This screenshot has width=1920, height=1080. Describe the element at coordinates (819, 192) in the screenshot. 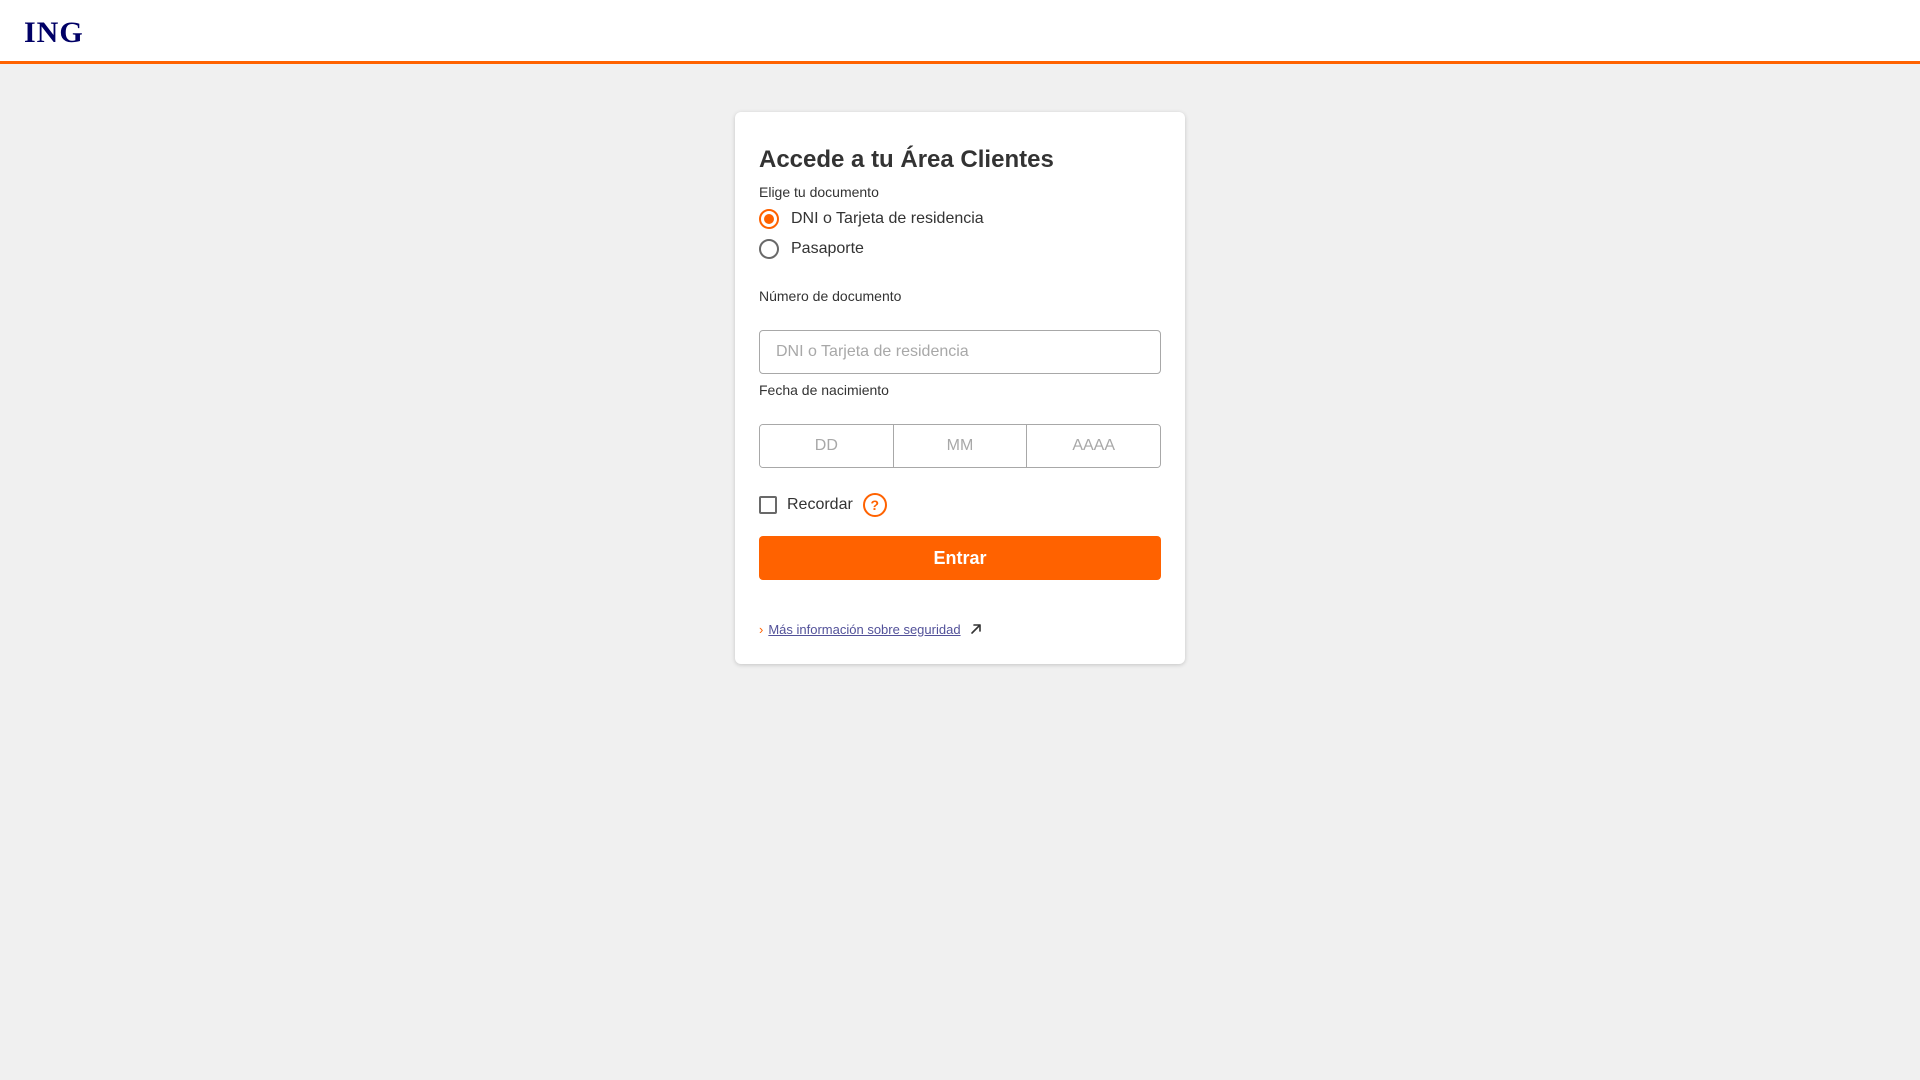

I see `document-type-label: Elige tu documento` at that location.